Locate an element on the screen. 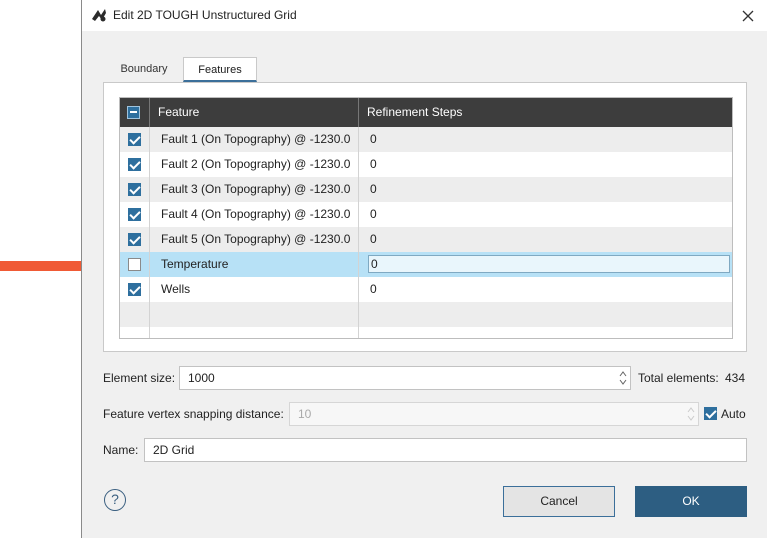  table-row: Wells 0 is located at coordinates (426, 289).